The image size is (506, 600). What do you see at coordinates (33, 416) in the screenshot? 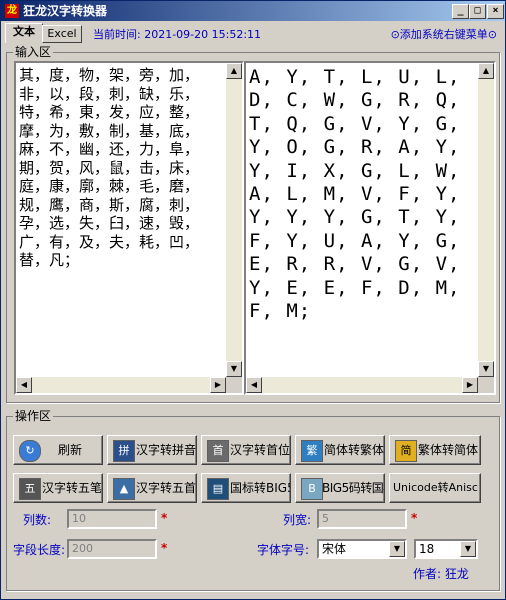
I see `operation-area-title: 操作区` at bounding box center [33, 416].